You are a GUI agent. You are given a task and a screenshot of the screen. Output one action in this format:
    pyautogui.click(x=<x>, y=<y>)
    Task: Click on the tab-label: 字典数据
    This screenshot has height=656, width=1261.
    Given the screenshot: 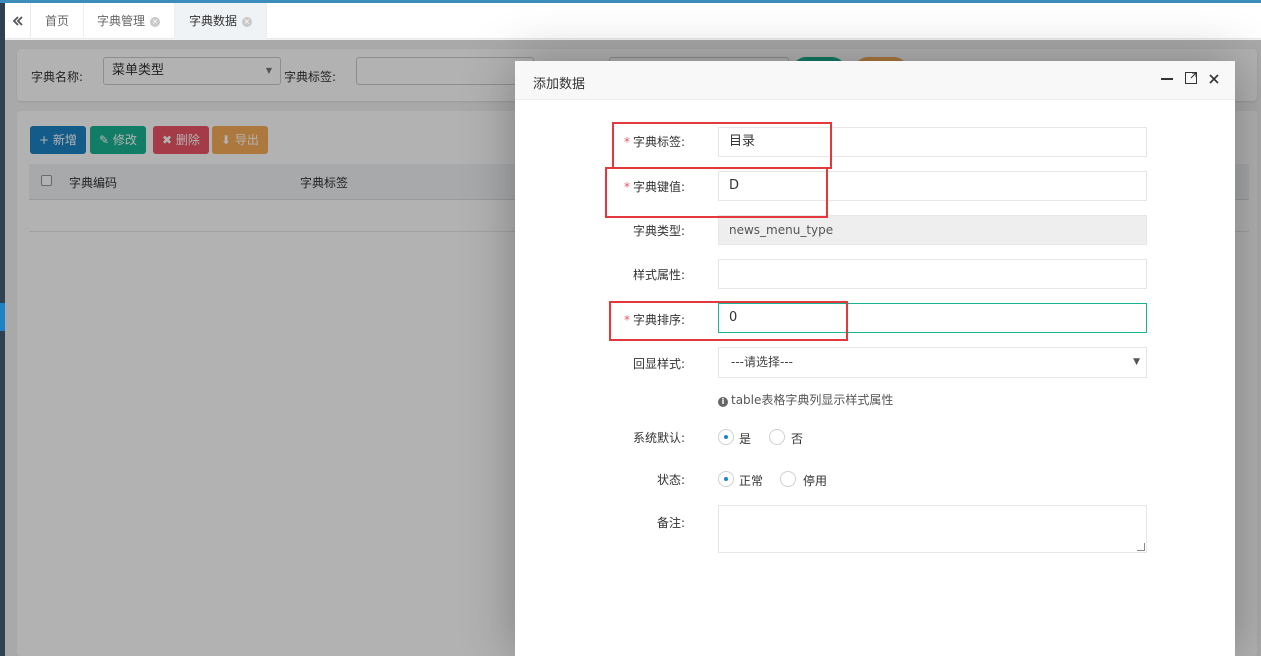 What is the action you would take?
    pyautogui.click(x=213, y=21)
    